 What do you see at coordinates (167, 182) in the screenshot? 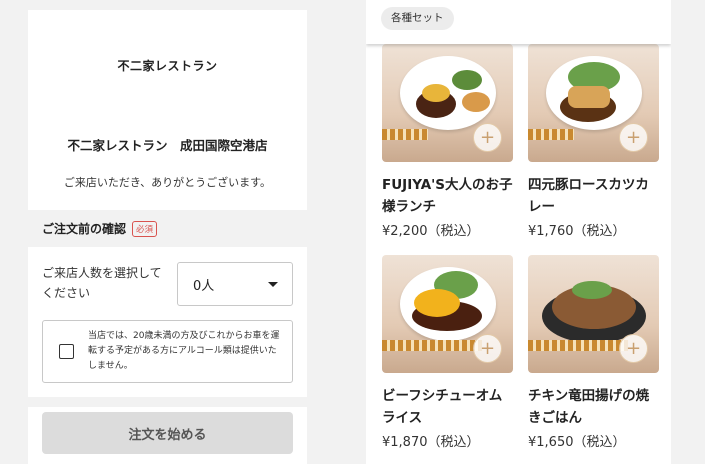
I see `welcome-message: ご来店いただき、ありがとうございます。` at bounding box center [167, 182].